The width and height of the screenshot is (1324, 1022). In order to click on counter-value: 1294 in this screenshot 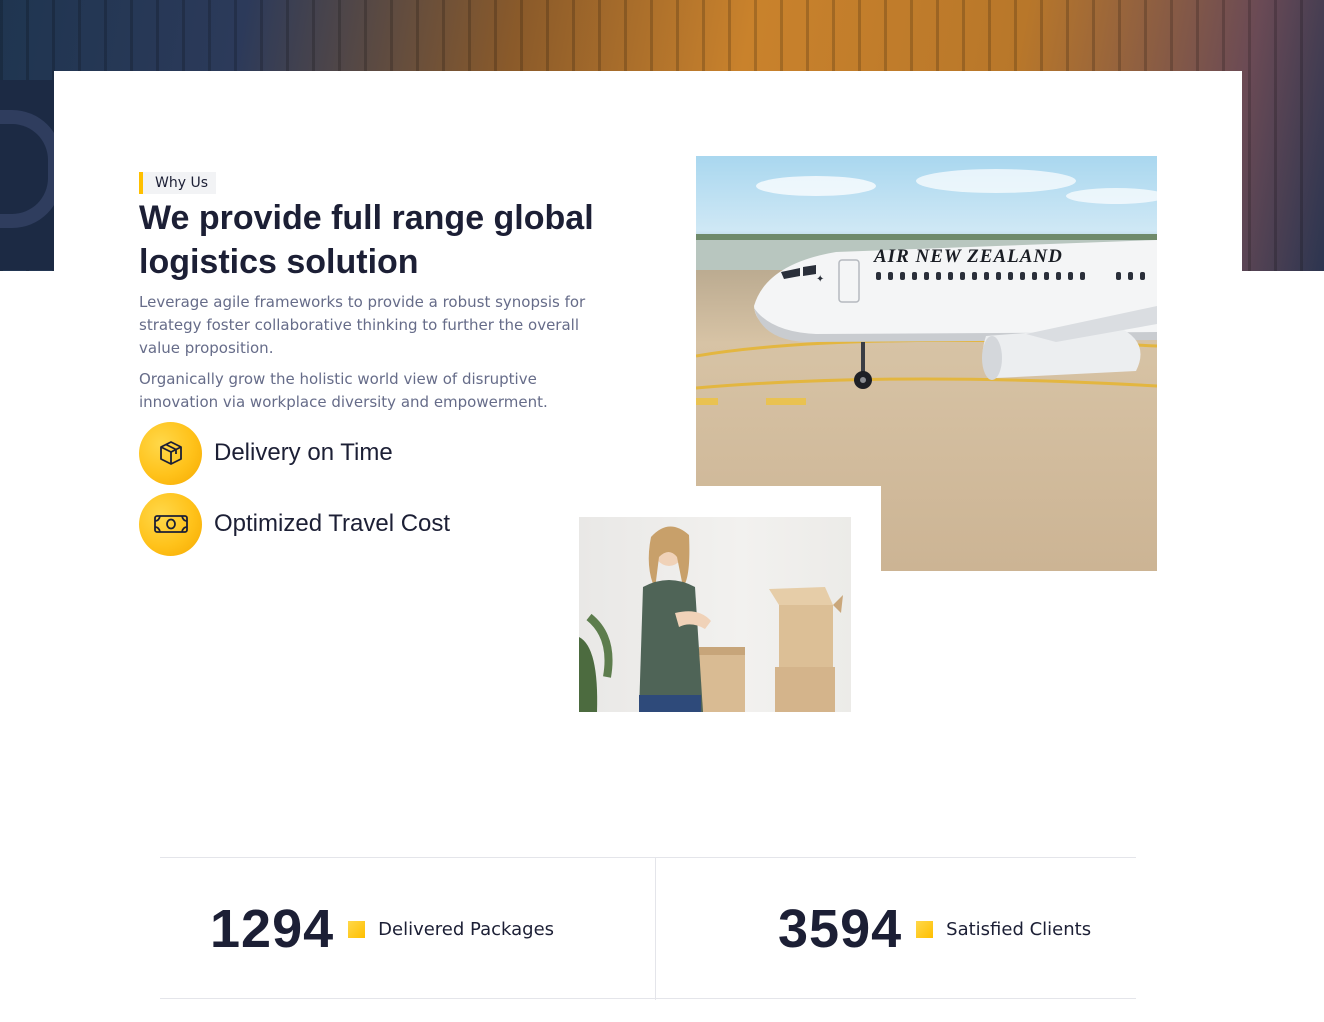, I will do `click(272, 929)`.